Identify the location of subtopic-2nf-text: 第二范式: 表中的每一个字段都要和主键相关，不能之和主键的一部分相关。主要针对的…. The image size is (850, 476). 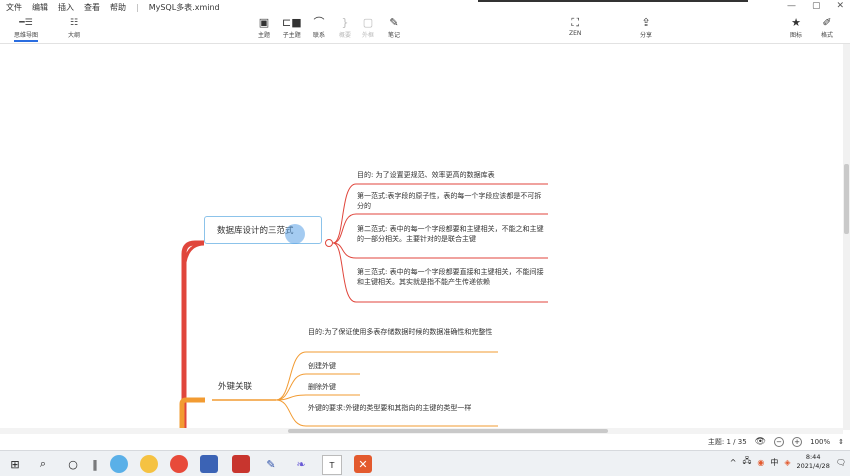
(450, 234).